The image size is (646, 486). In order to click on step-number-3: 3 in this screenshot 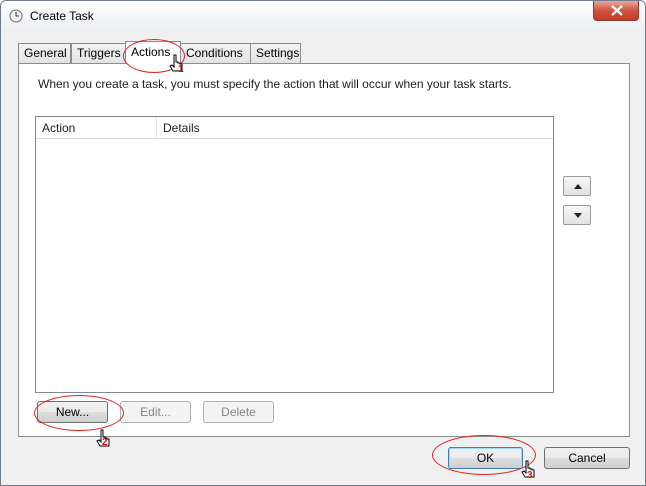, I will do `click(530, 475)`.